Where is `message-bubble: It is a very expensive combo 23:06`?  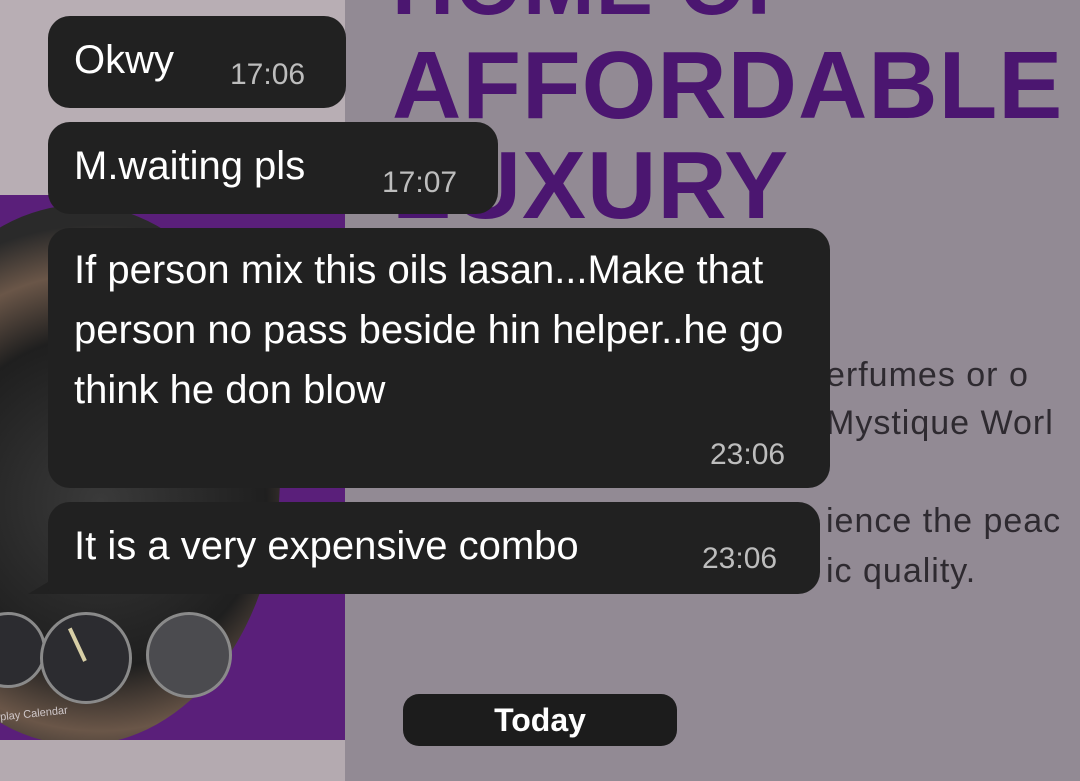 message-bubble: It is a very expensive combo 23:06 is located at coordinates (434, 548).